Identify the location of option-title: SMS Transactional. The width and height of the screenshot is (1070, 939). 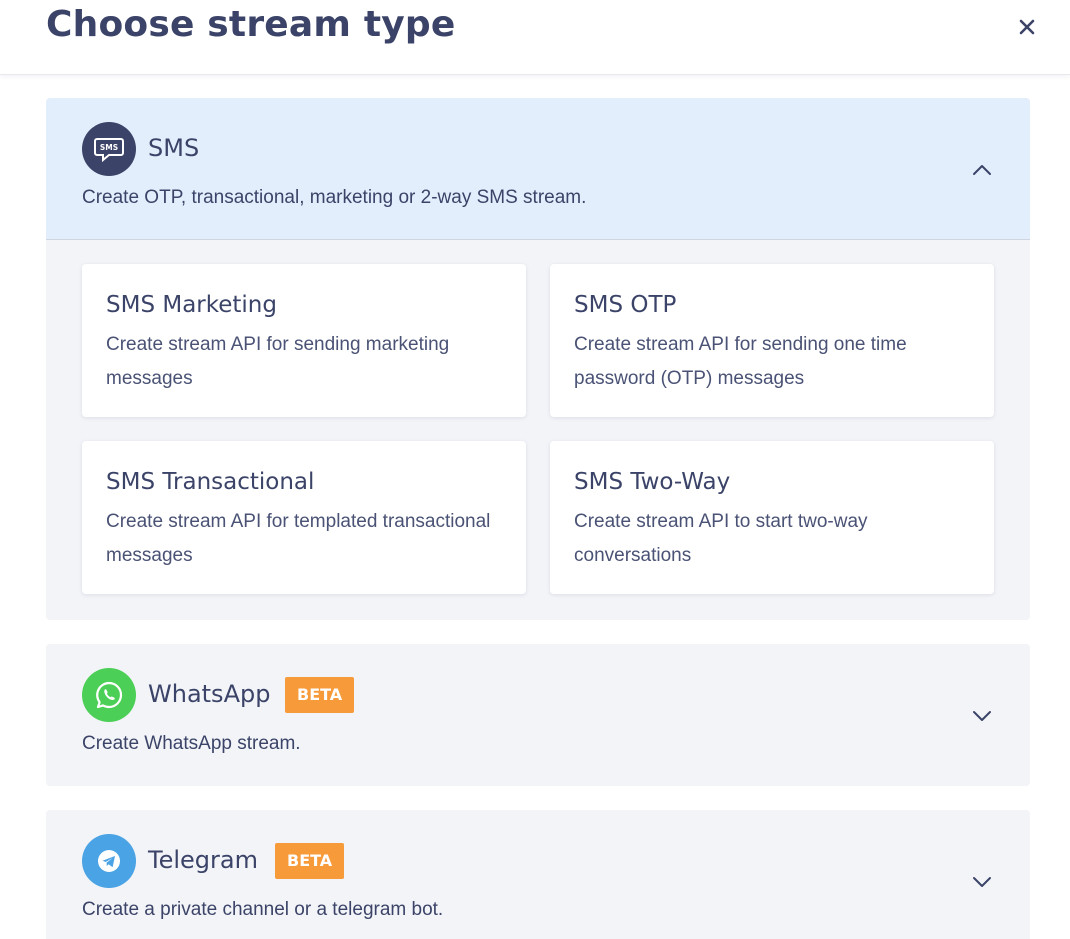
(210, 482).